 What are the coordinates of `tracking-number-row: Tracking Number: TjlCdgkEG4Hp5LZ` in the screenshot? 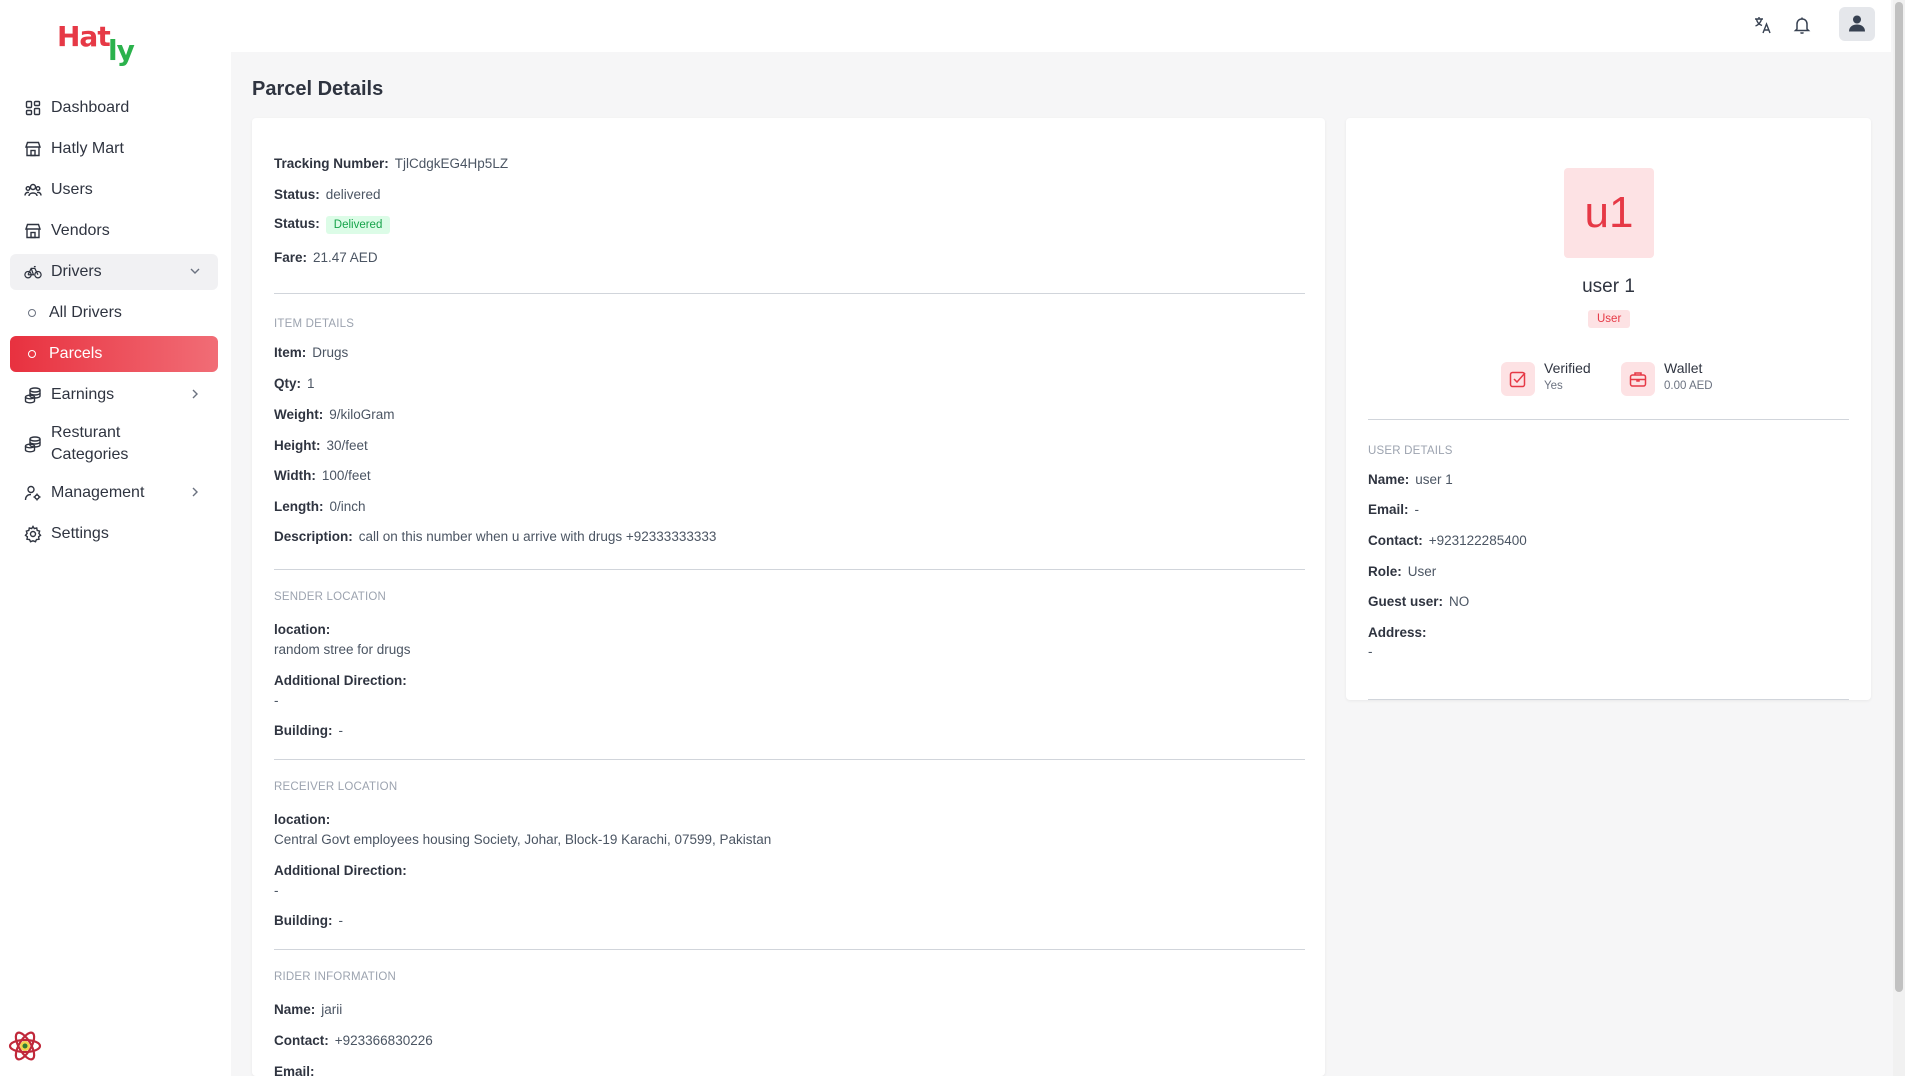 It's located at (391, 163).